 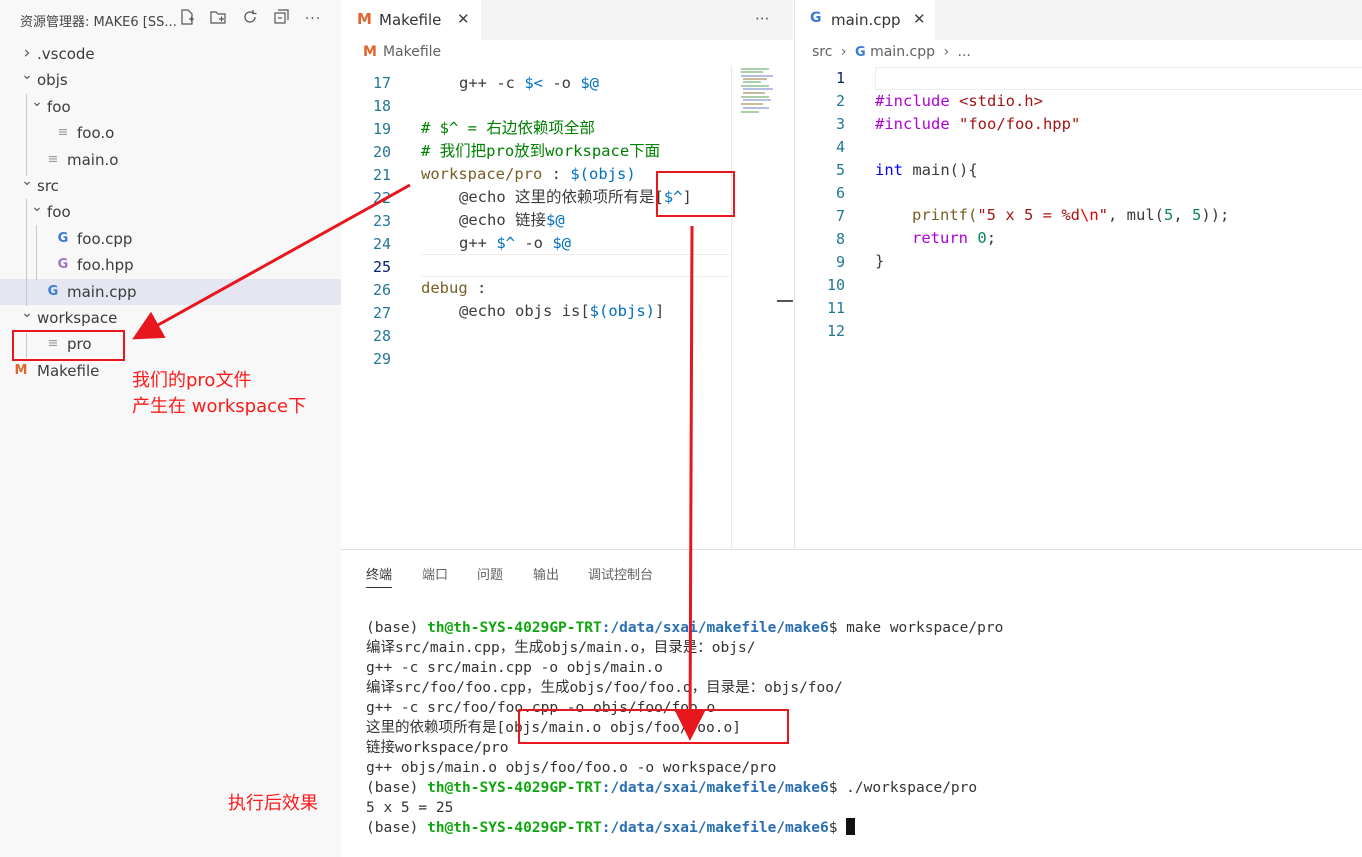 What do you see at coordinates (219, 406) in the screenshot?
I see `annotation-note-line: 产生在 workspace下` at bounding box center [219, 406].